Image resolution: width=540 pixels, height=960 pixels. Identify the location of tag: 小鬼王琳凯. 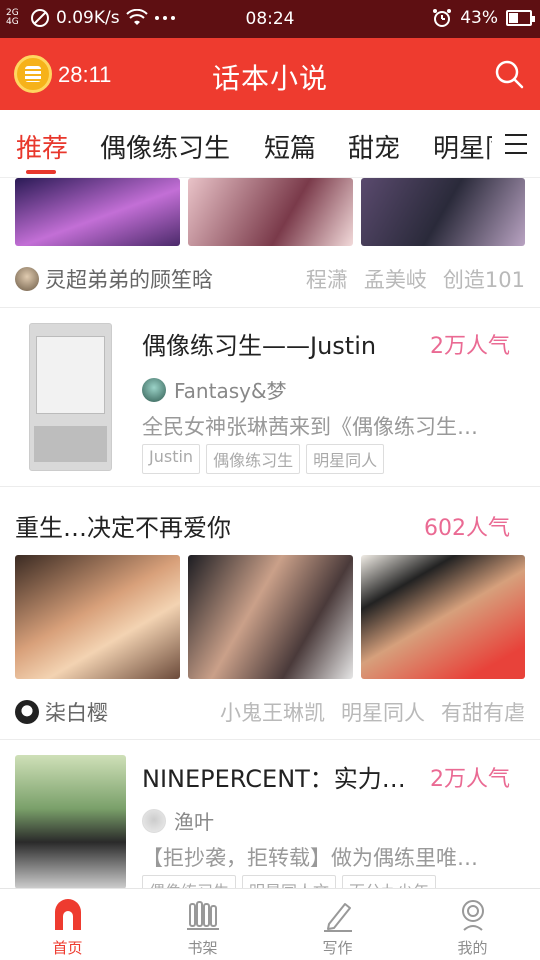
(272, 712).